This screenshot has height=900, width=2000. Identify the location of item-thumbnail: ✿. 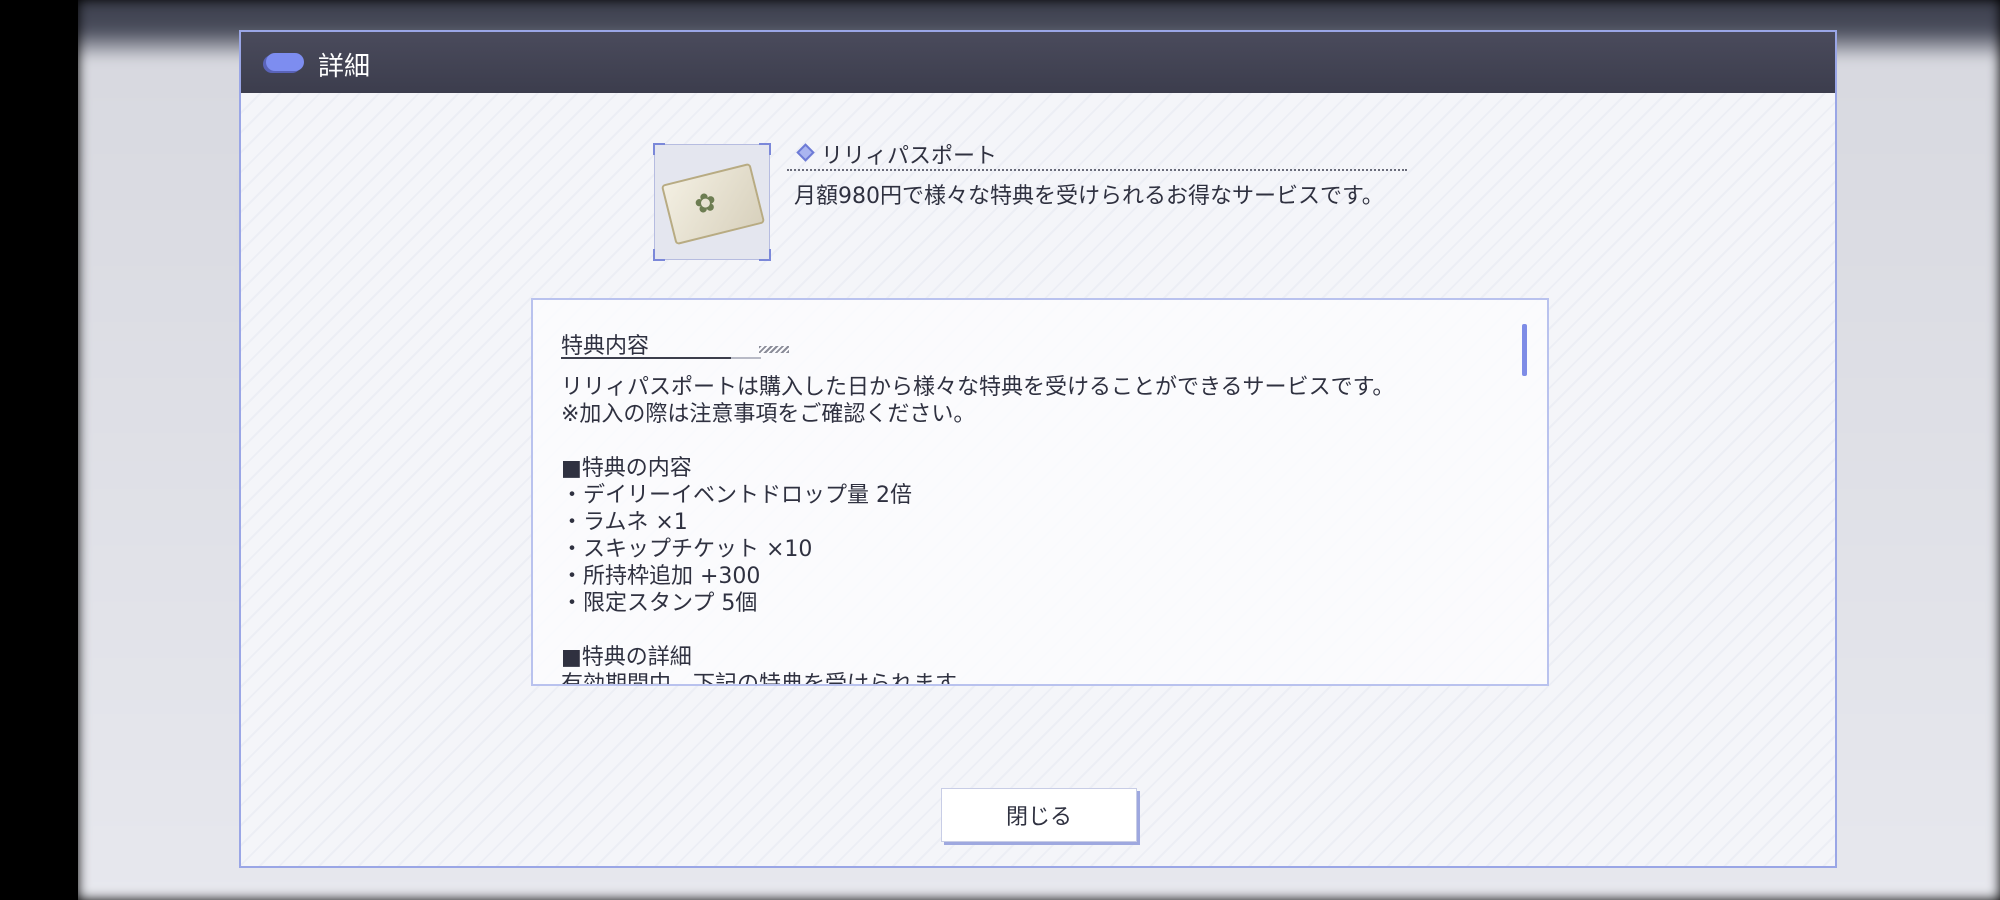
(712, 202).